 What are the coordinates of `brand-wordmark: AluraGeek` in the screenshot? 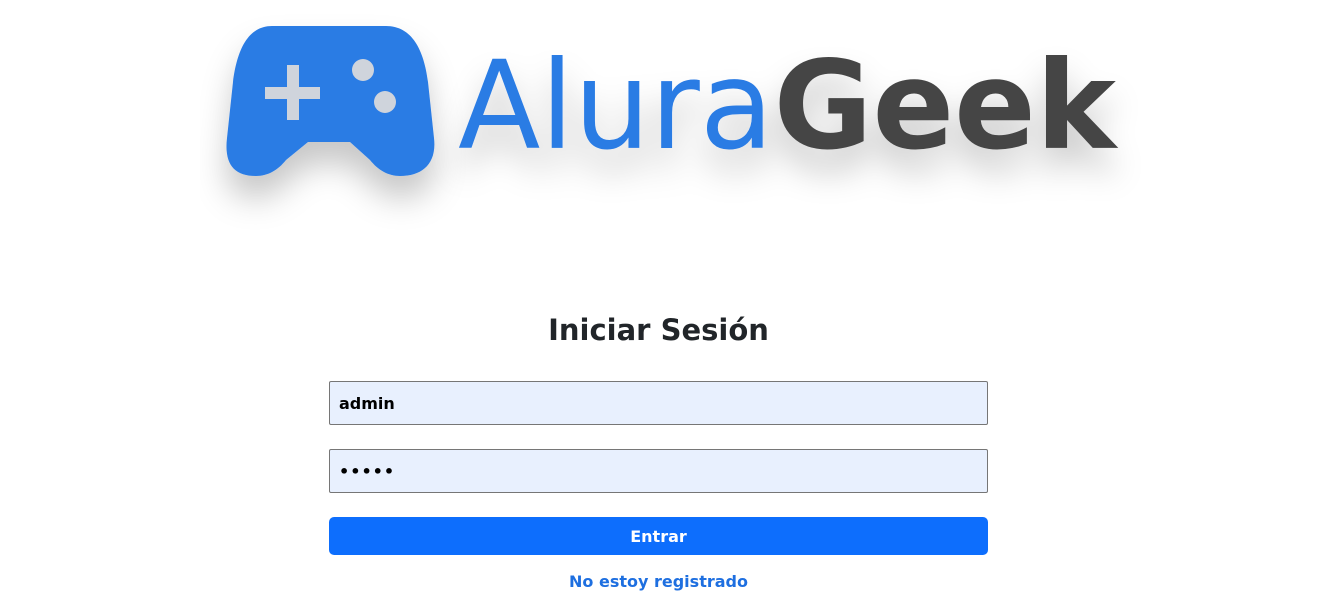 It's located at (788, 106).